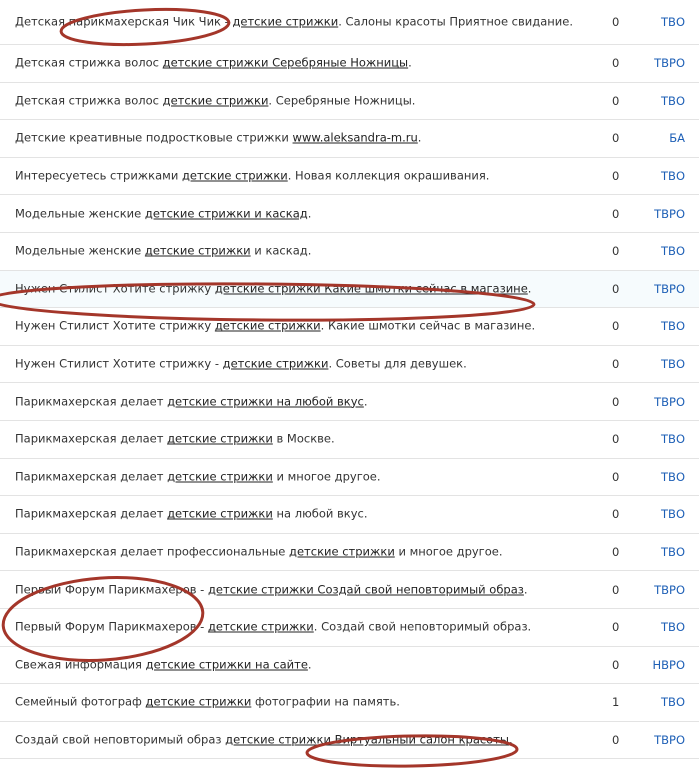 This screenshot has width=699, height=778. I want to click on row-type-link: НВРО, so click(668, 665).